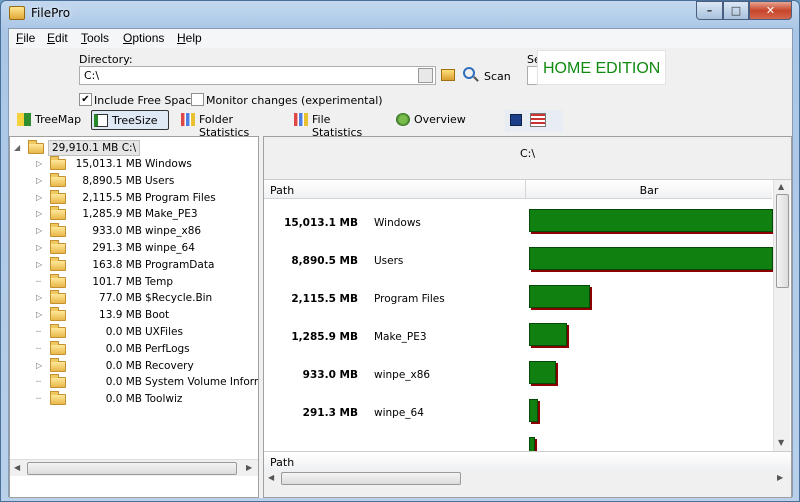 The height and width of the screenshot is (502, 800). What do you see at coordinates (527, 153) in the screenshot?
I see `detail-title: C:\` at bounding box center [527, 153].